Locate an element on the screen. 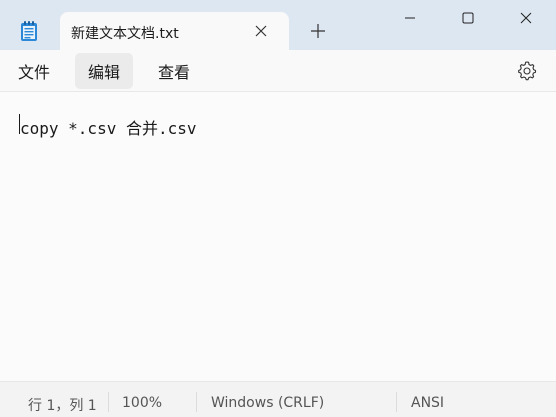 The image size is (556, 417). status-bar: 行 1，列 1 100% Windows (CRLF) ANSI is located at coordinates (278, 399).